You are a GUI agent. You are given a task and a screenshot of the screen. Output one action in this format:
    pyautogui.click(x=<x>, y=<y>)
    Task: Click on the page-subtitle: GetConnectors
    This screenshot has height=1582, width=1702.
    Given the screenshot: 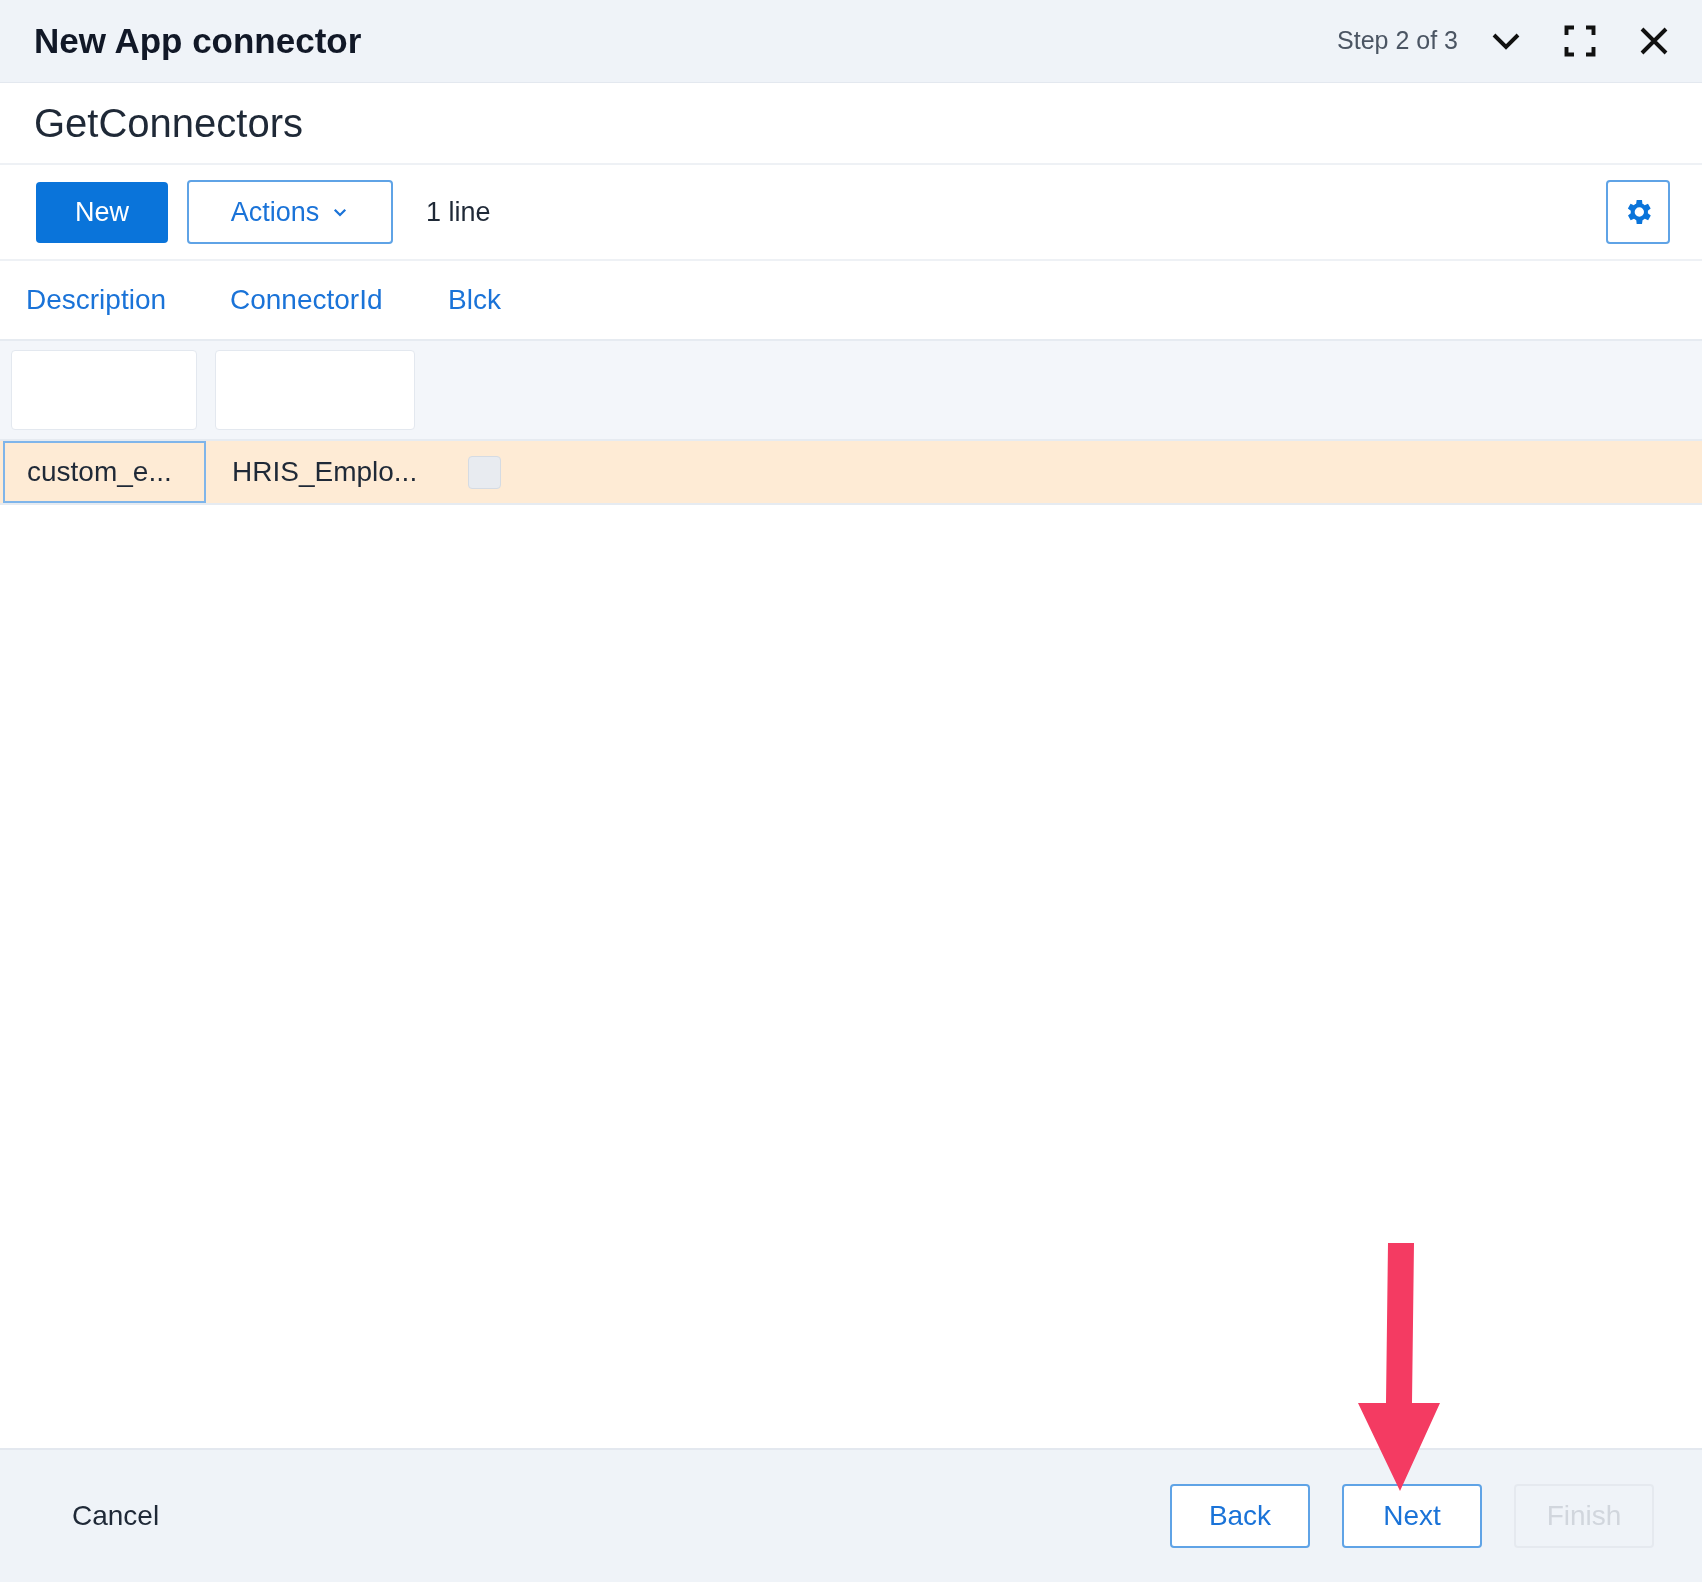 What is the action you would take?
    pyautogui.click(x=169, y=123)
    